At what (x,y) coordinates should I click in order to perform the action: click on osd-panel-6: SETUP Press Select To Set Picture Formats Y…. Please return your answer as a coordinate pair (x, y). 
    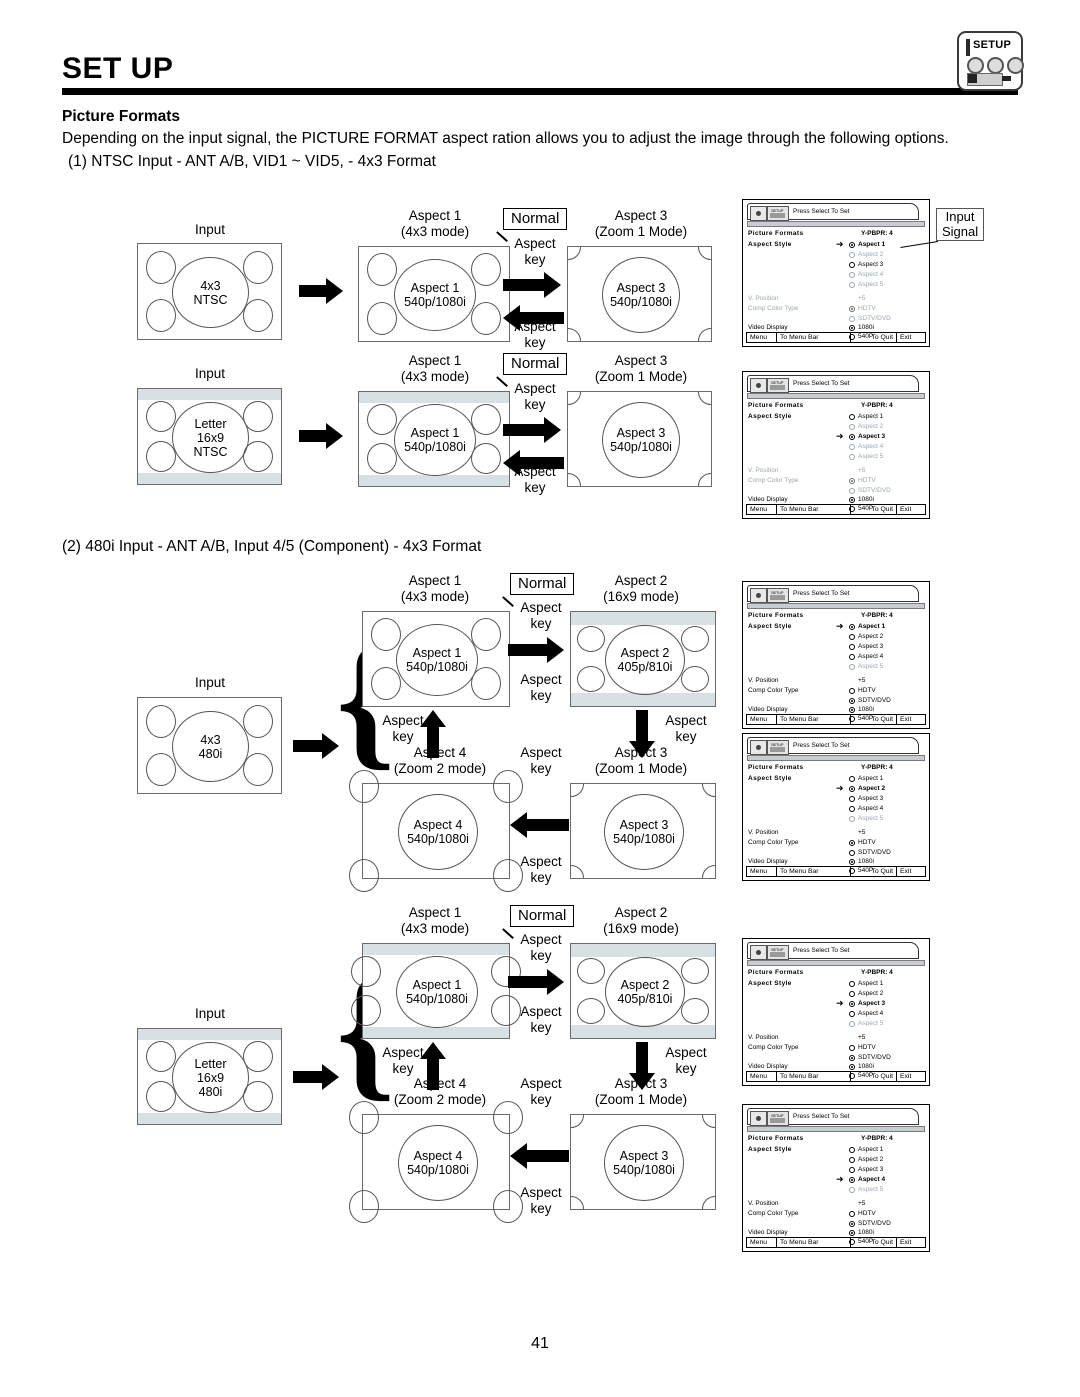
    Looking at the image, I should click on (836, 1178).